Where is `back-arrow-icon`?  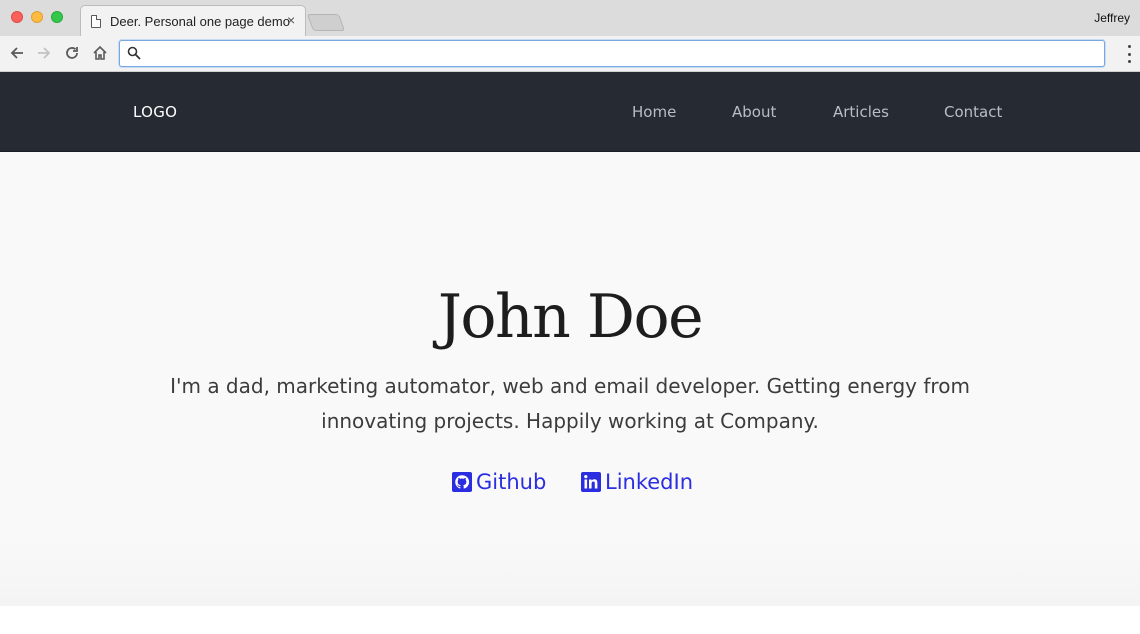
back-arrow-icon is located at coordinates (17, 53).